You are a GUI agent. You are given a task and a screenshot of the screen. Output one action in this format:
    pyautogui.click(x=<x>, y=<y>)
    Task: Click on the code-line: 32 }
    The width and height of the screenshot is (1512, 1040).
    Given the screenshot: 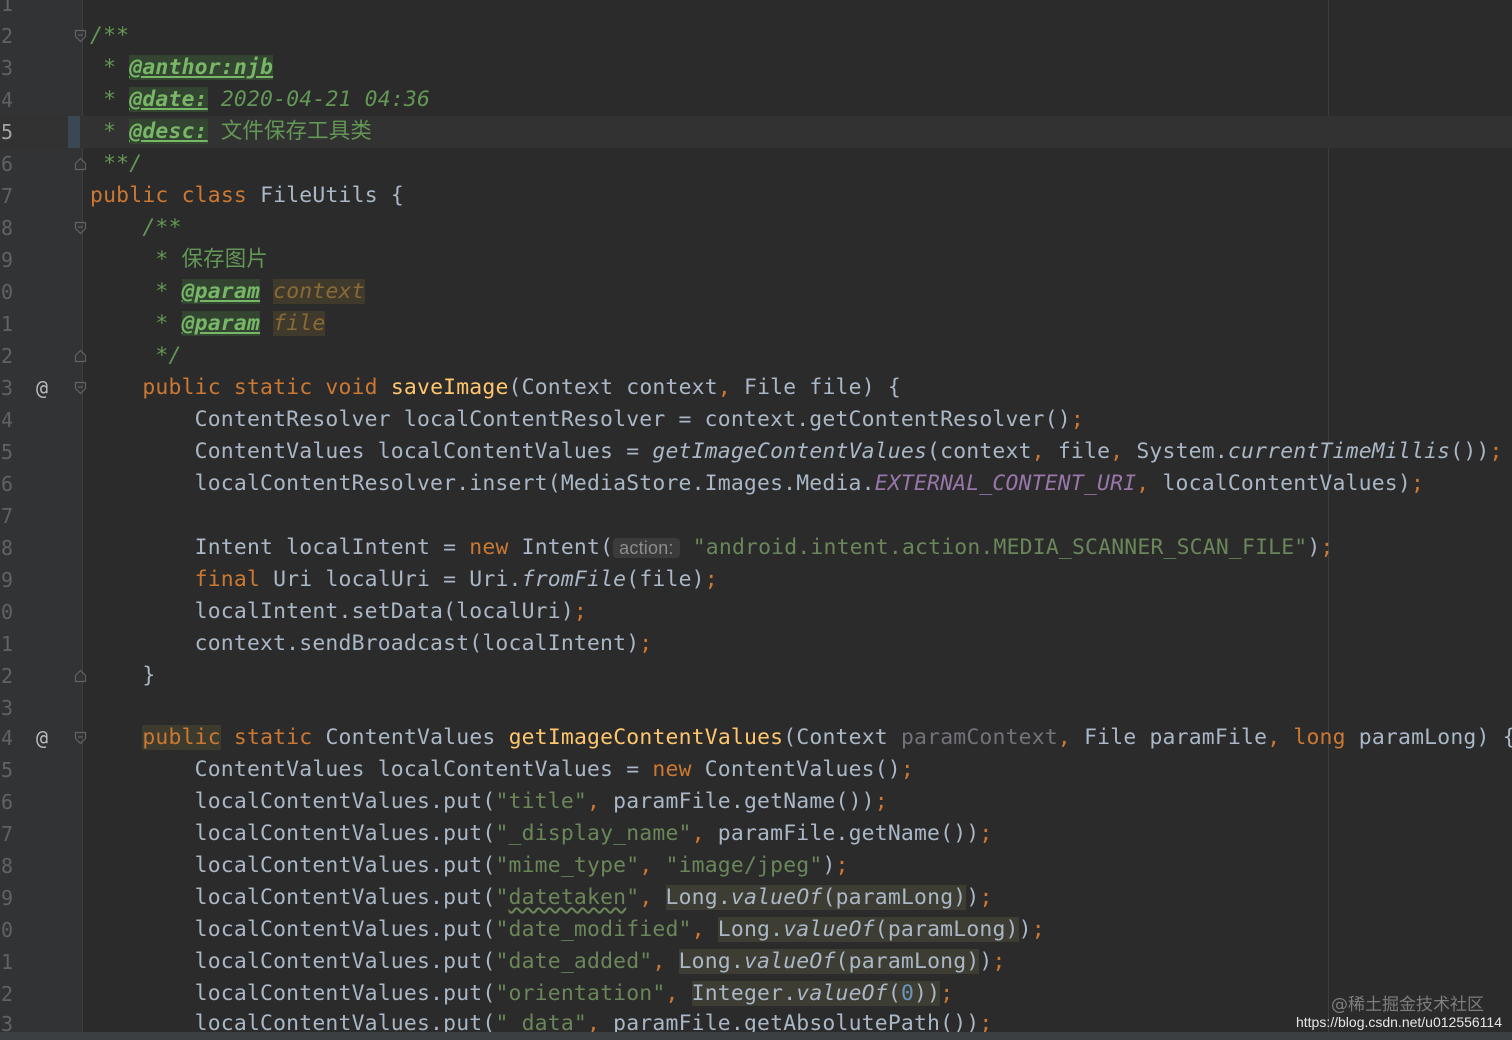 What is the action you would take?
    pyautogui.click(x=756, y=676)
    